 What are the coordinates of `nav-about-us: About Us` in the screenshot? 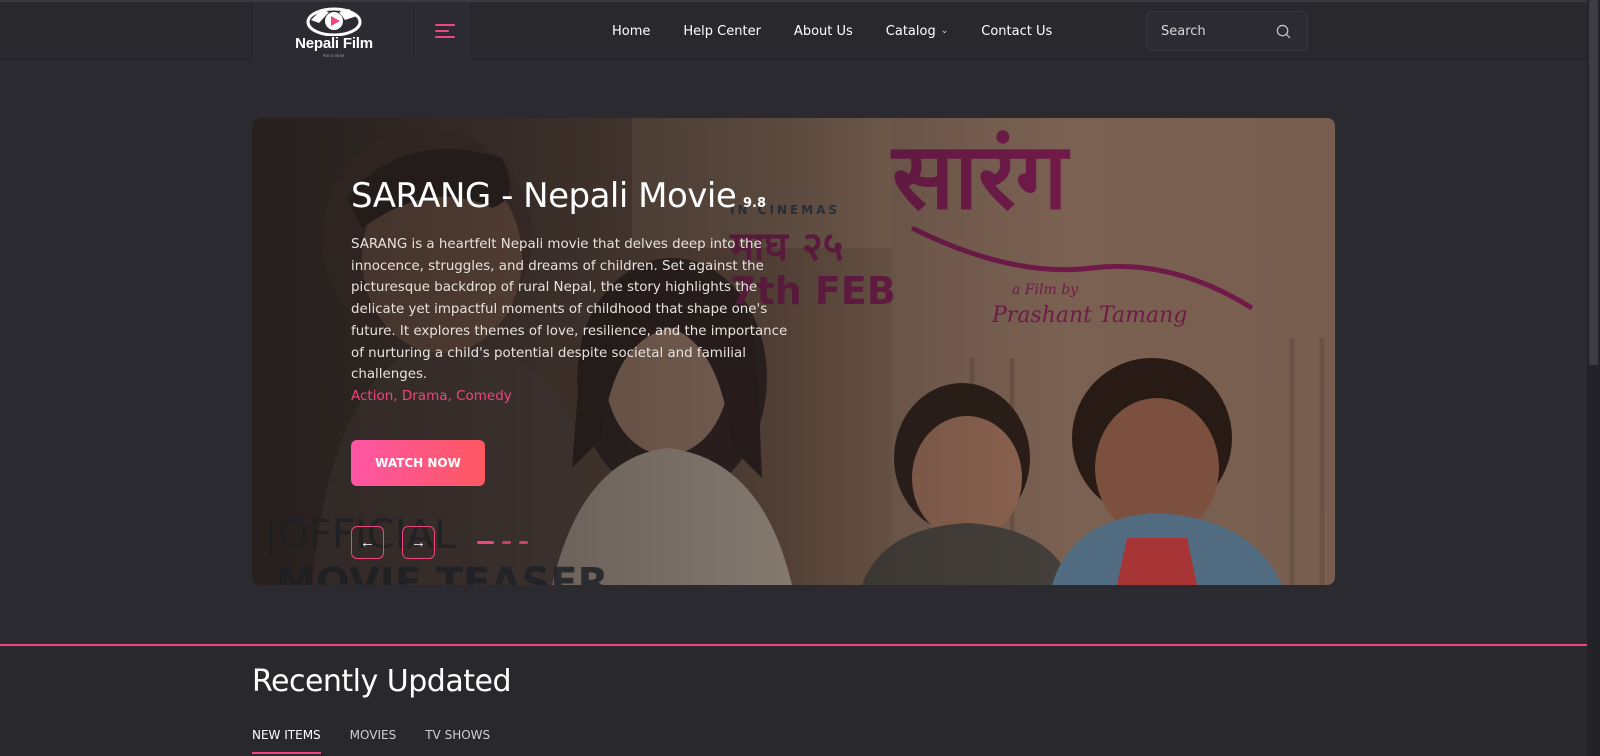 It's located at (823, 31).